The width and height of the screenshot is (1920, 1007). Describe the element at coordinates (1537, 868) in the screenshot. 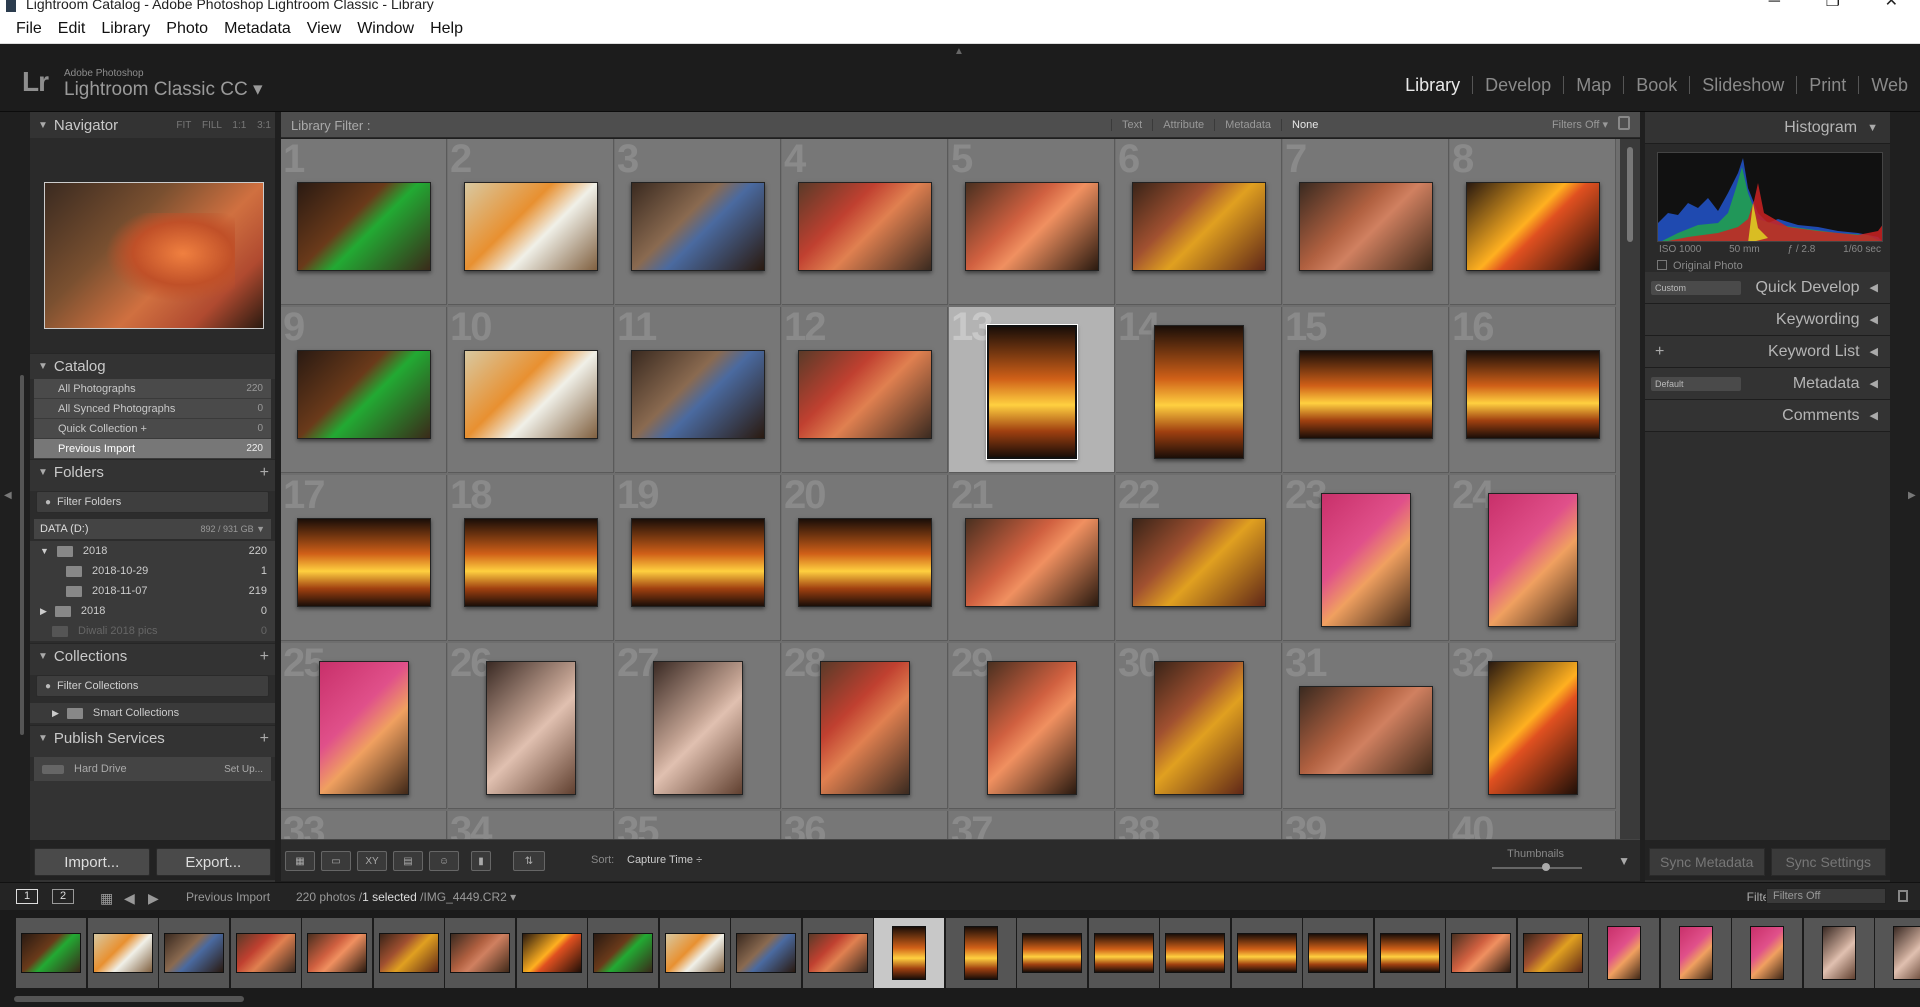

I see `thumbnail-size-slider` at that location.